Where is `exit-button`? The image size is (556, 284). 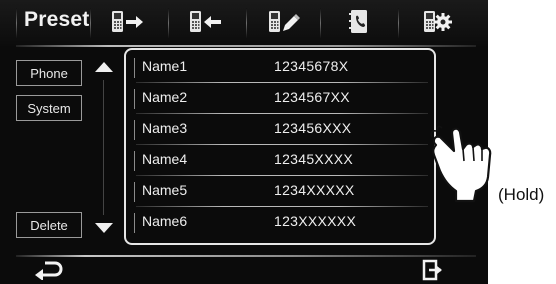
exit-button is located at coordinates (432, 270).